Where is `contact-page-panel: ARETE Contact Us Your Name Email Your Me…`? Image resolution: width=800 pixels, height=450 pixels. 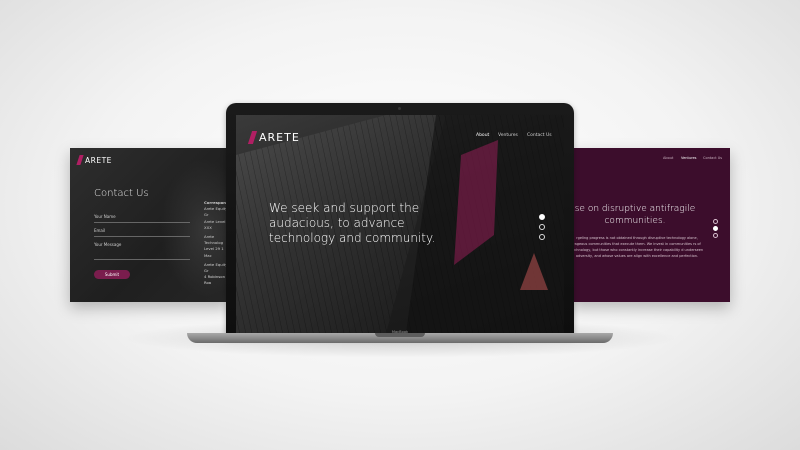 contact-page-panel: ARETE Contact Us Your Name Email Your Me… is located at coordinates (150, 225).